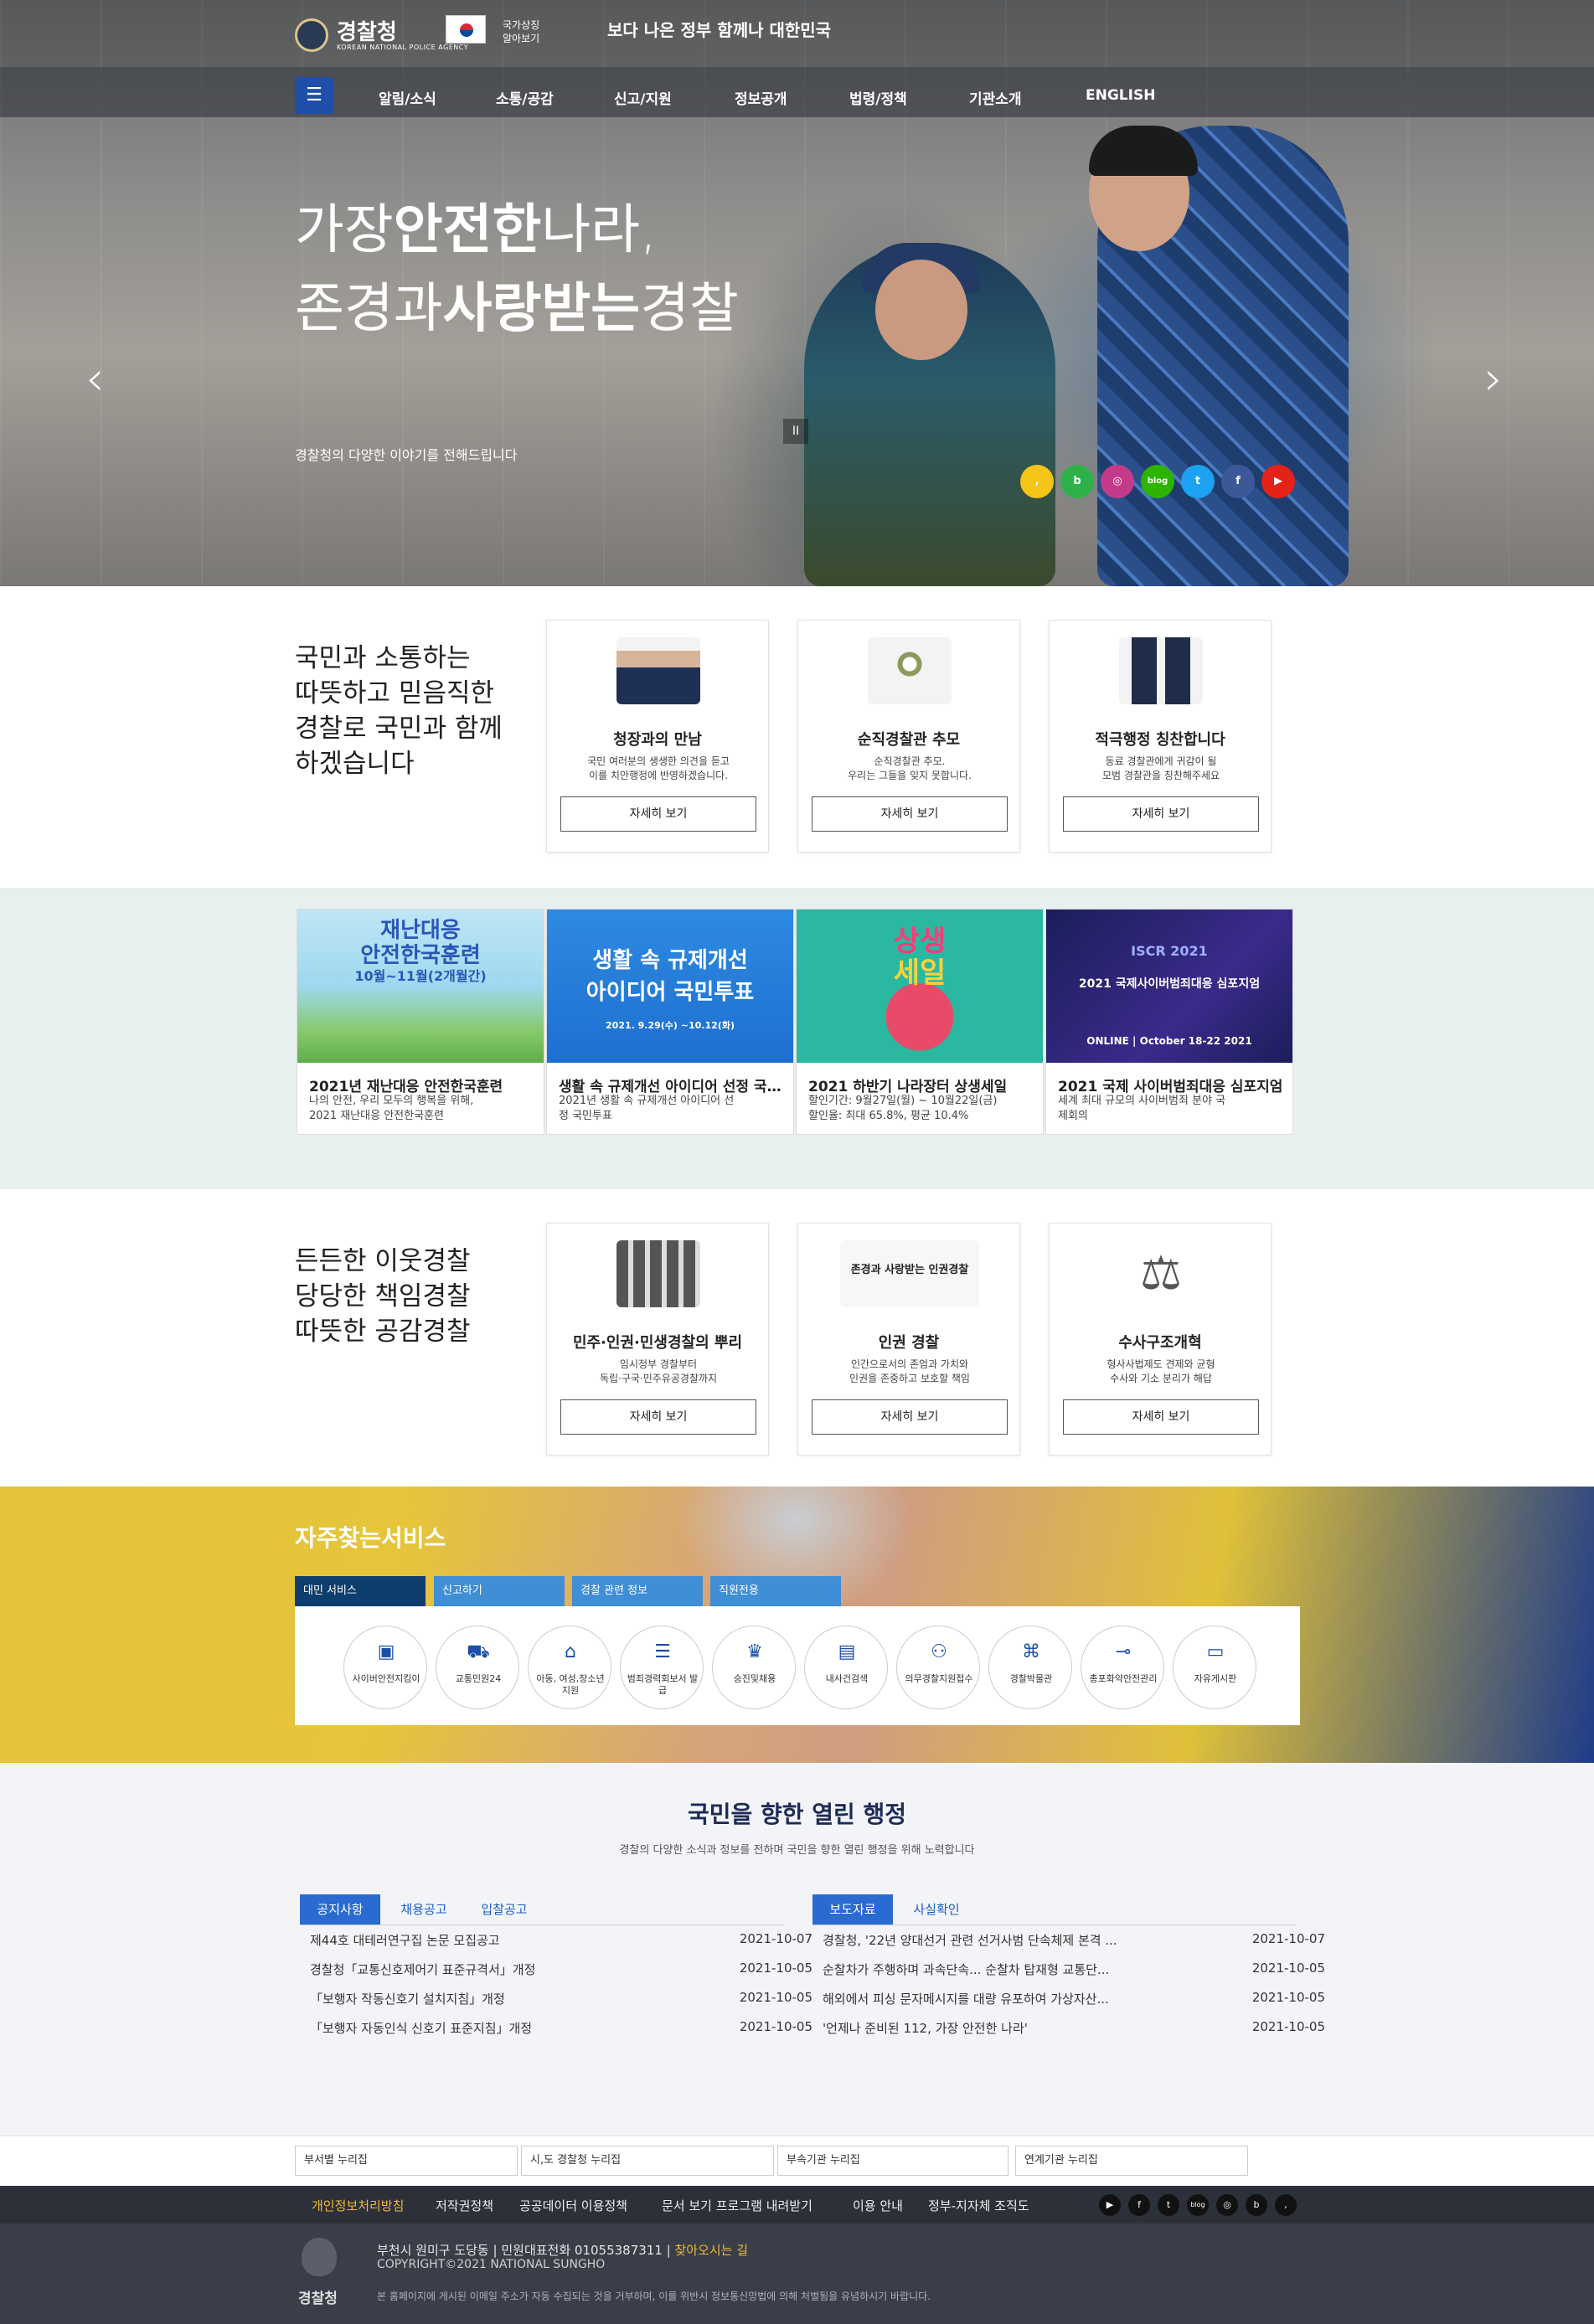  What do you see at coordinates (775, 1591) in the screenshot?
I see `tab-staff-only: 직원전용` at bounding box center [775, 1591].